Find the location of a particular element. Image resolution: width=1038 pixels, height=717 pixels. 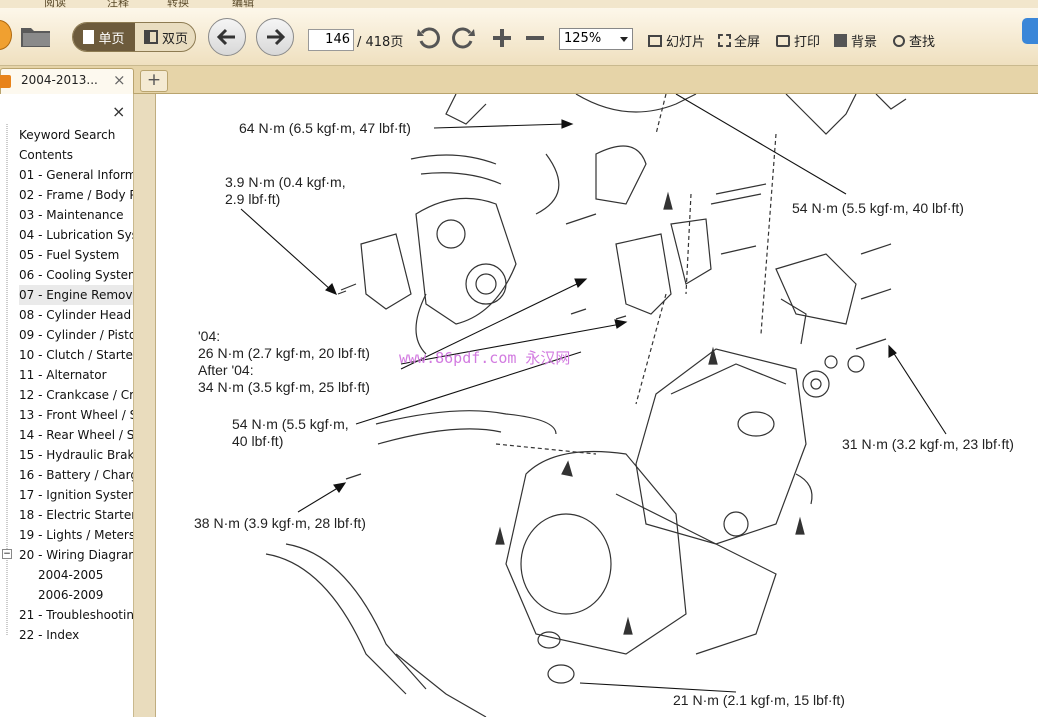

bookmark-item: 13 - Front Wheel / Suspension is located at coordinates (76, 415).